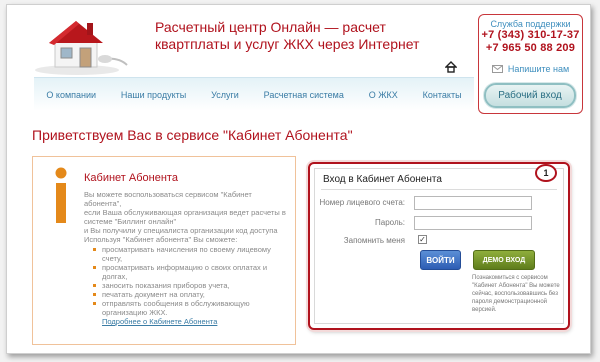  What do you see at coordinates (439, 189) in the screenshot?
I see `divider` at bounding box center [439, 189].